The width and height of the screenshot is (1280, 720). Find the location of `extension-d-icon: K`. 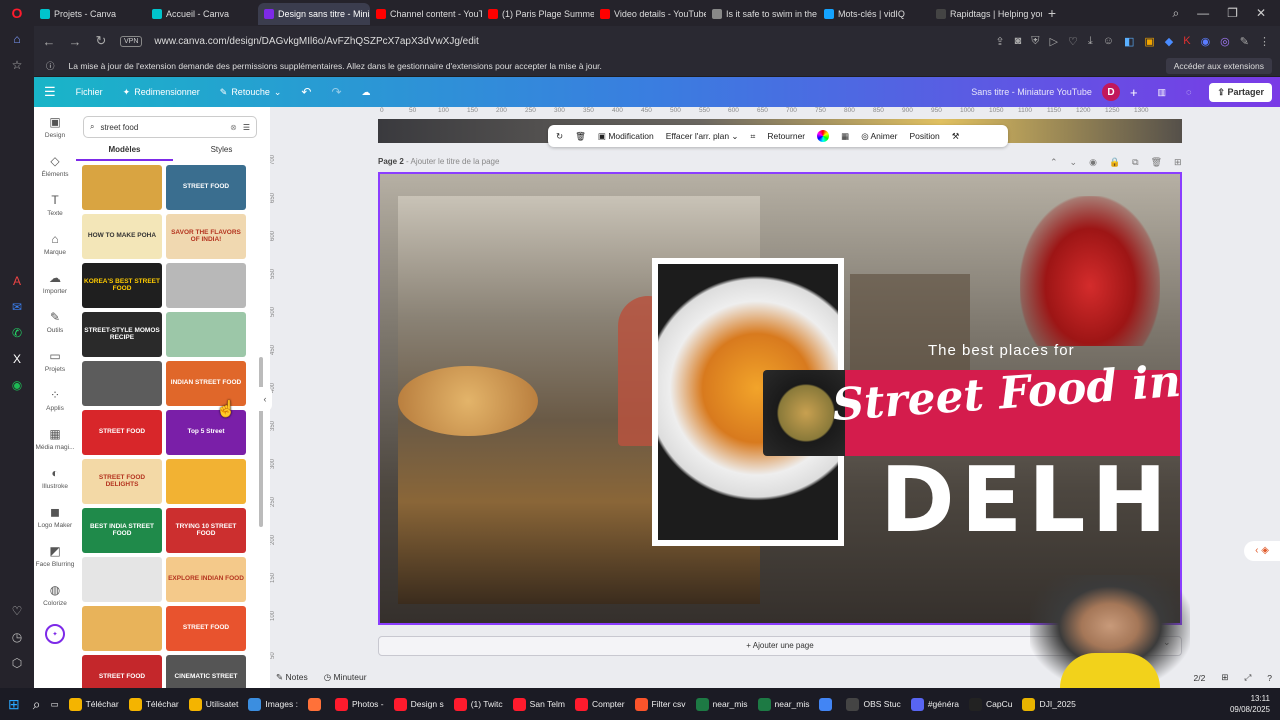

extension-d-icon: K is located at coordinates (1186, 41).